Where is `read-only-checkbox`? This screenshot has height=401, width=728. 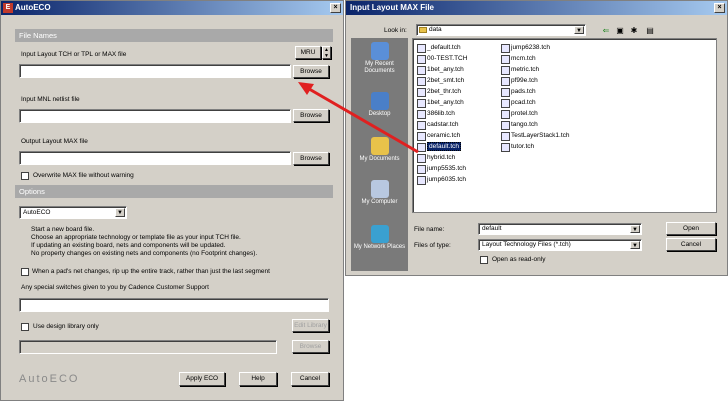
read-only-checkbox is located at coordinates (484, 260).